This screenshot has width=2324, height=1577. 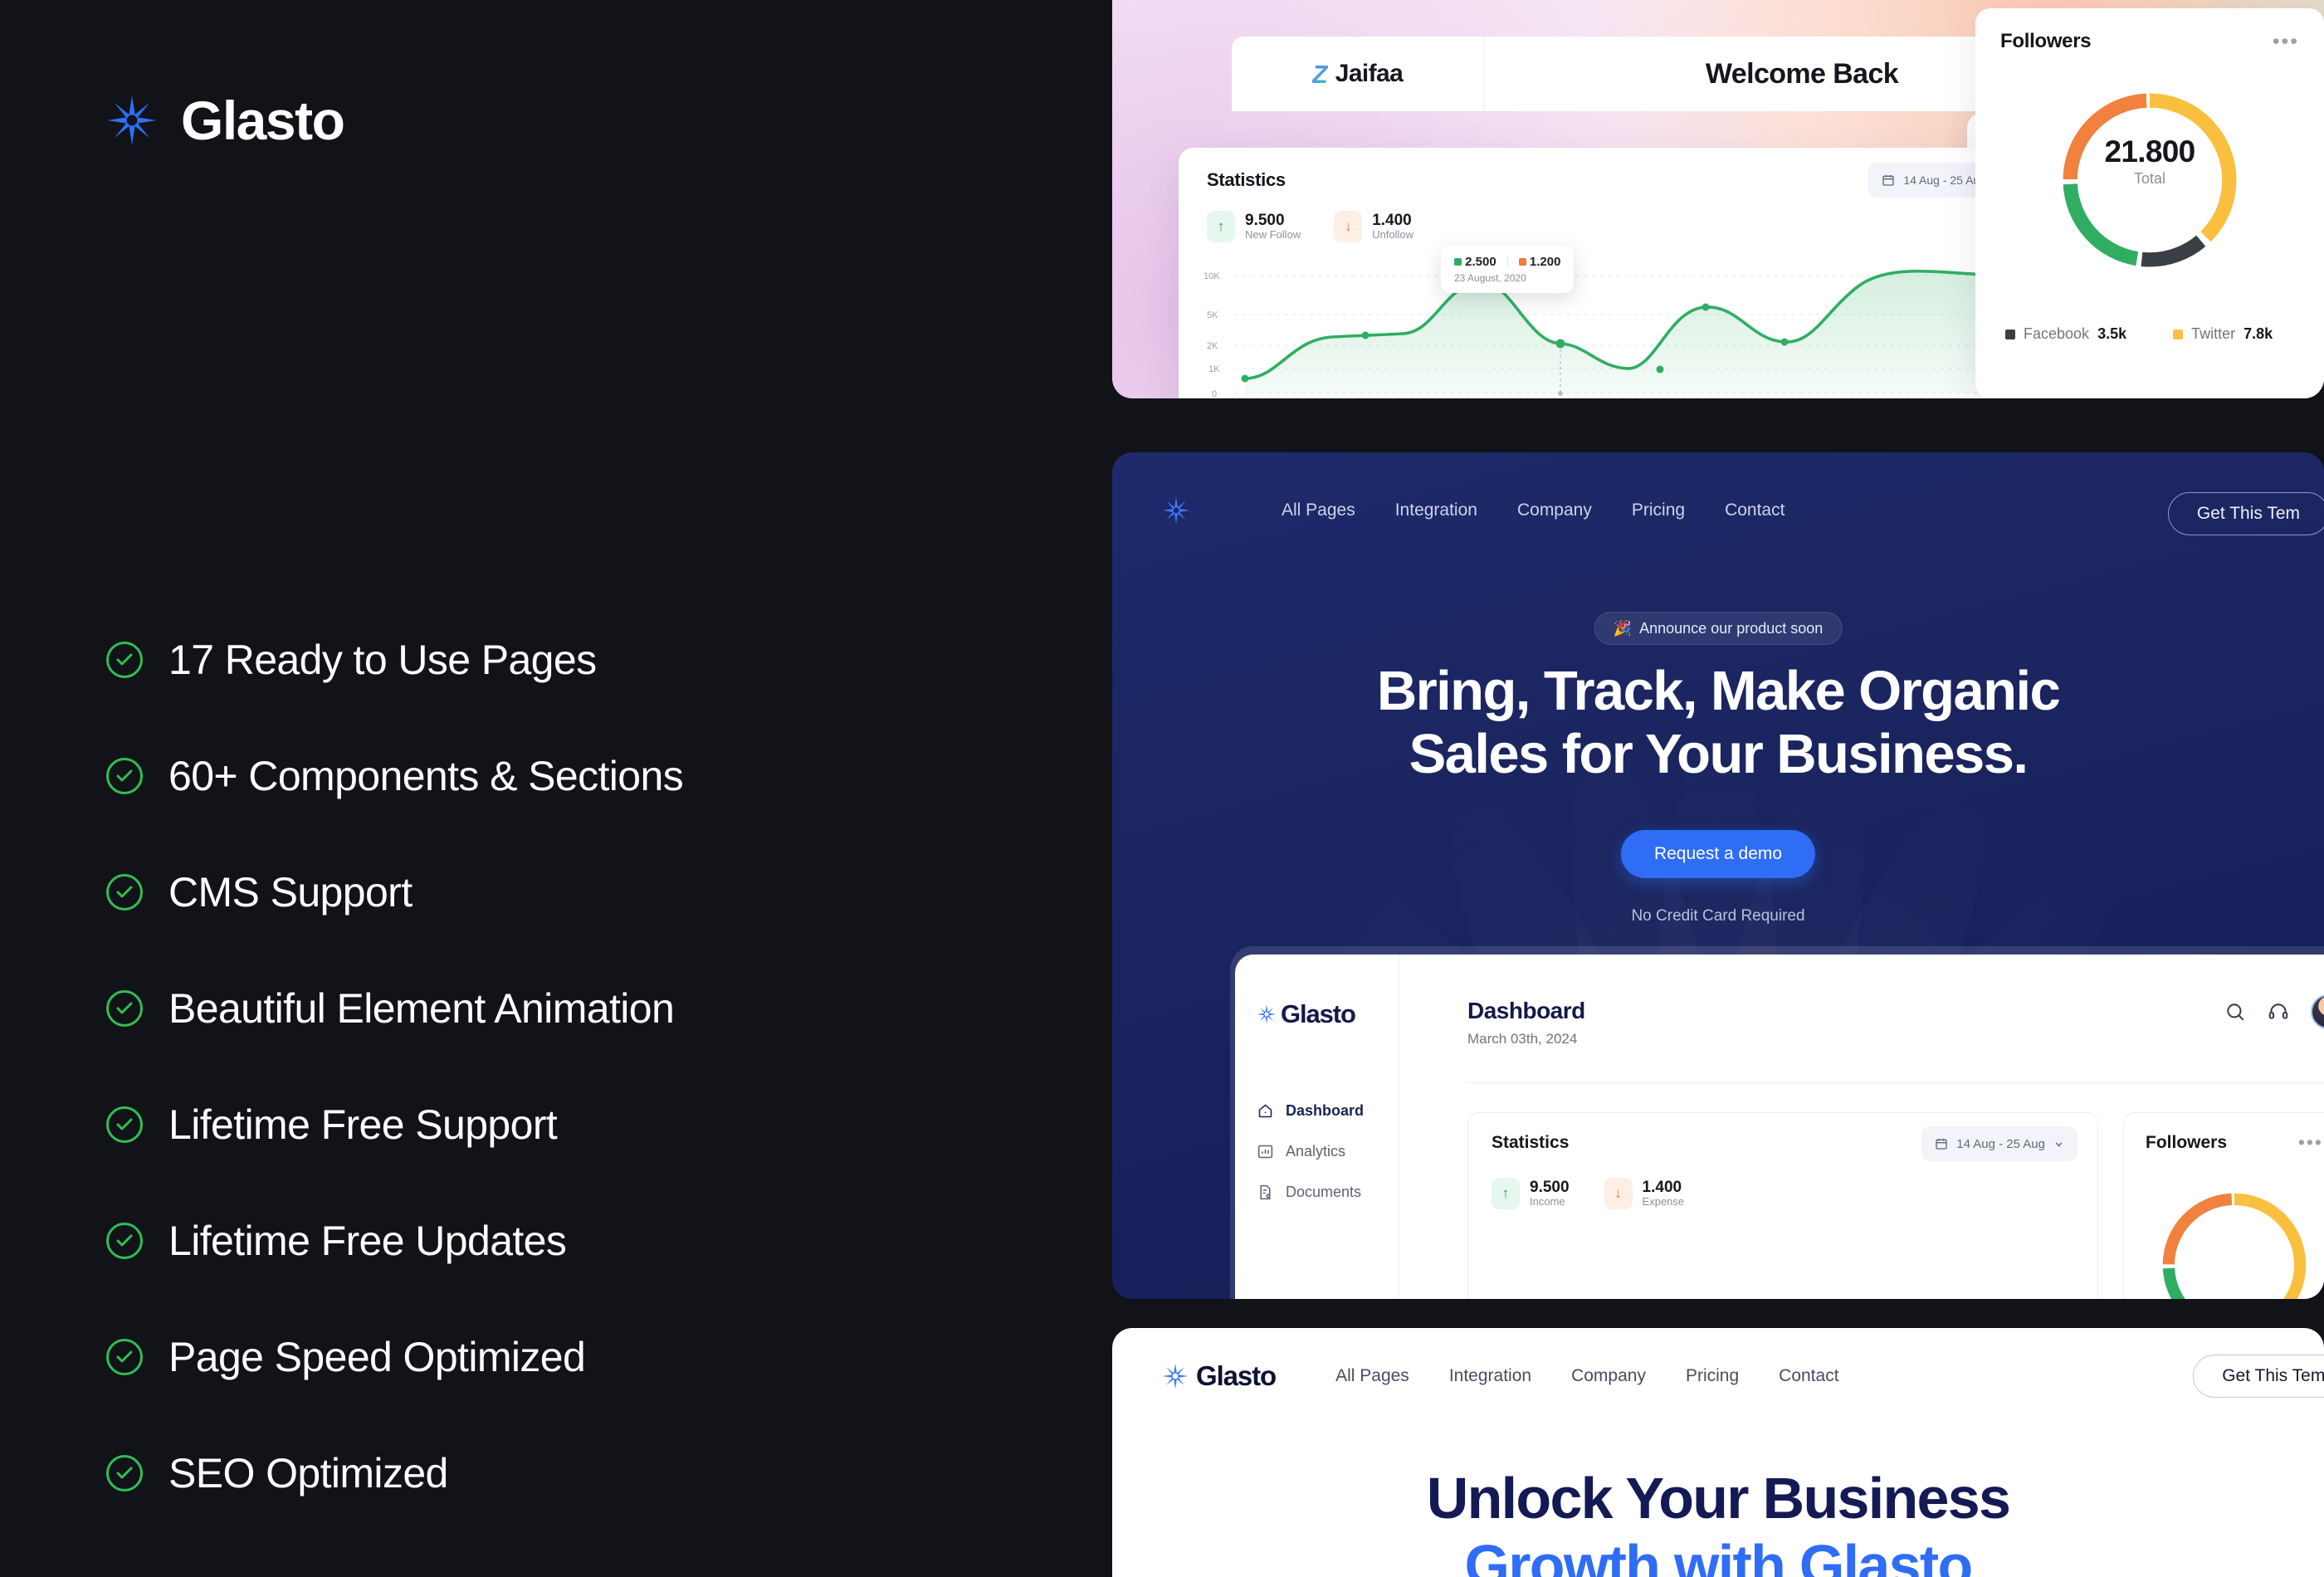 What do you see at coordinates (2059, 1144) in the screenshot?
I see `chevron-down-icon` at bounding box center [2059, 1144].